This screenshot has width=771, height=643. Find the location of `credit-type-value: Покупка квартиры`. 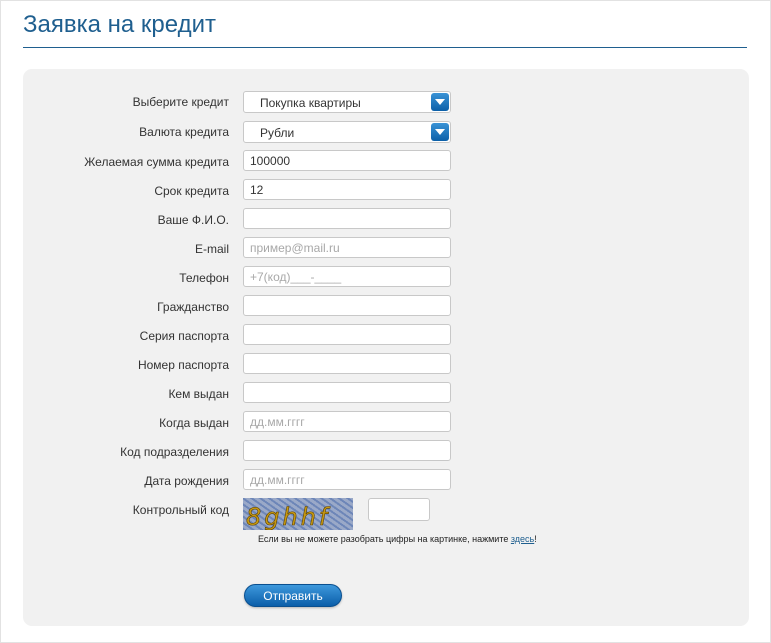

credit-type-value: Покупка квартиры is located at coordinates (310, 103).